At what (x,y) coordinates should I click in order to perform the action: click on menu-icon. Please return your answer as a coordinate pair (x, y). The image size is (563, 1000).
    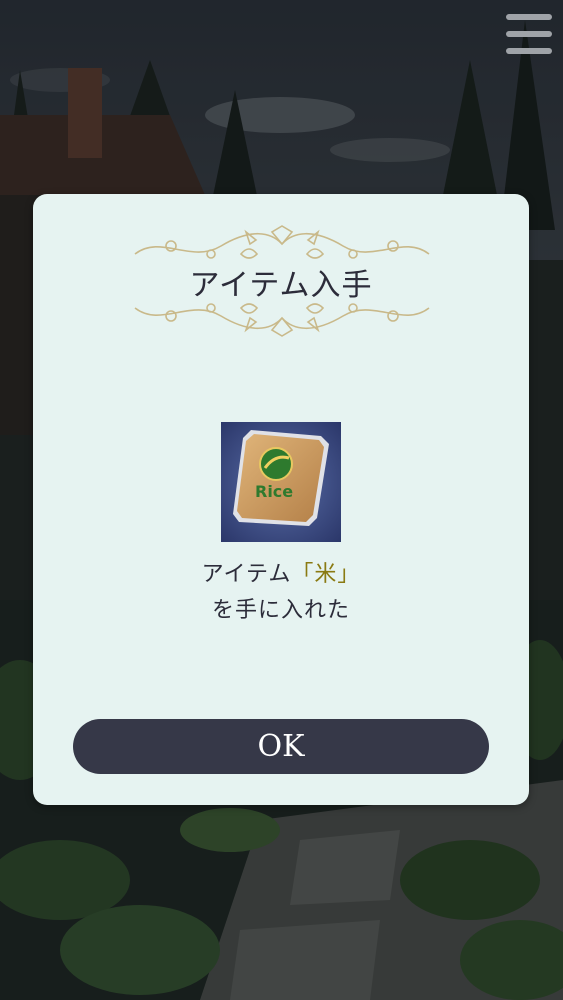
    Looking at the image, I should click on (529, 34).